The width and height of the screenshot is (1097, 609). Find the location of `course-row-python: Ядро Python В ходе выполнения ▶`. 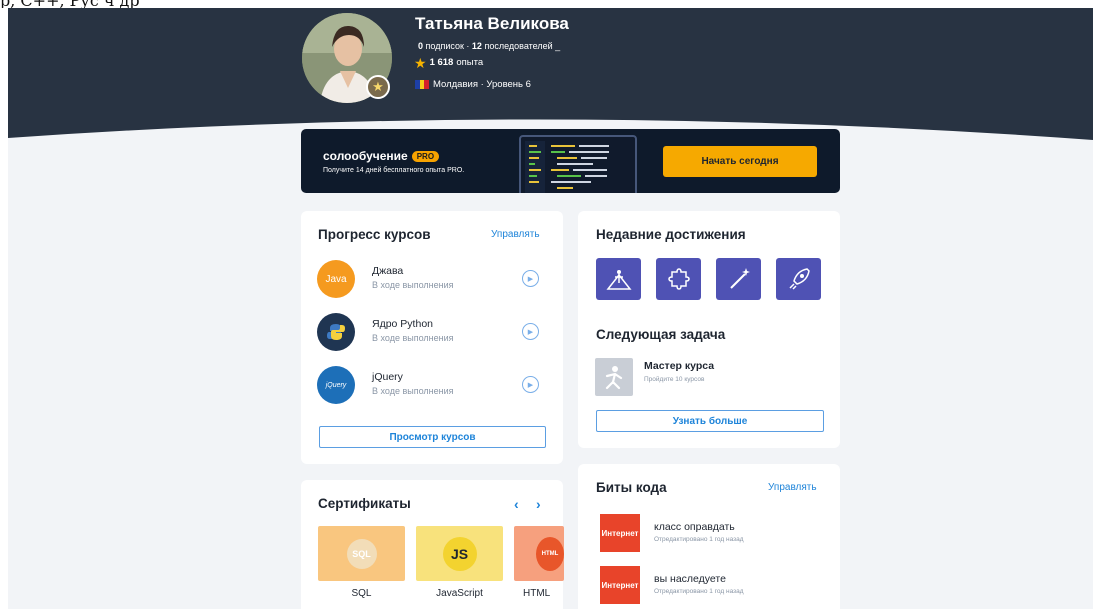

course-row-python: Ядро Python В ходе выполнения ▶ is located at coordinates (431, 333).